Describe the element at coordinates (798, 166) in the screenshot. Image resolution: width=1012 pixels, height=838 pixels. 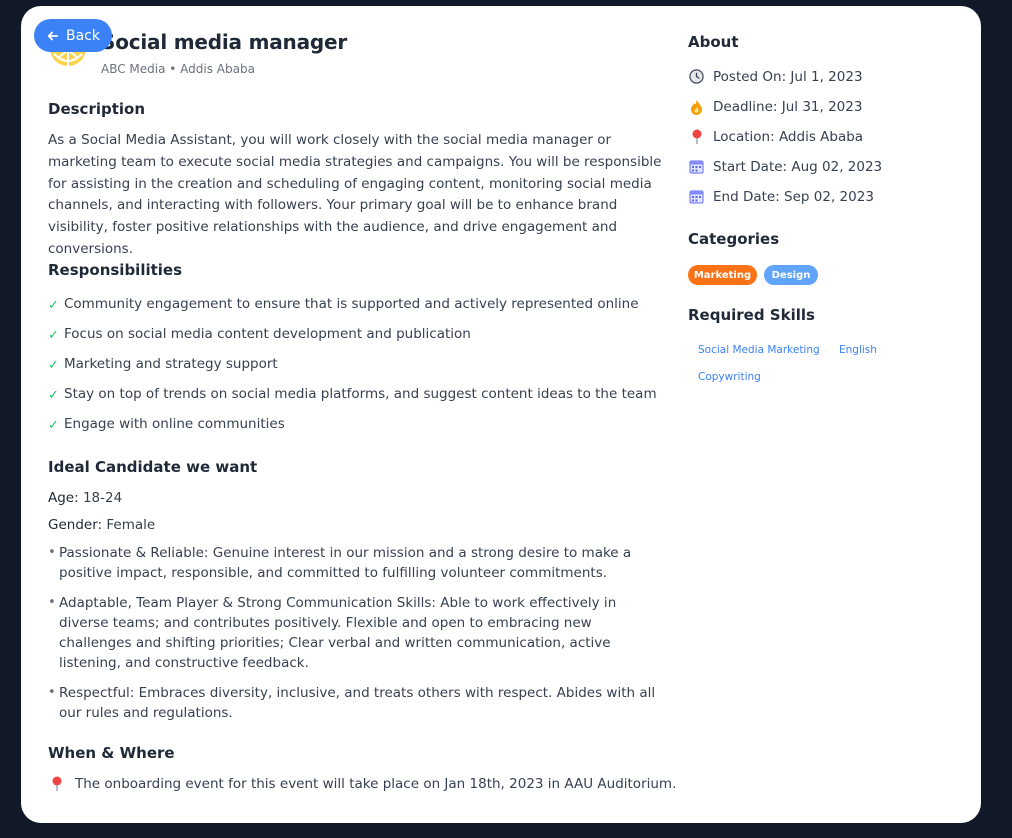
I see `start-date-text: Start Date: Aug 02, 2023` at that location.